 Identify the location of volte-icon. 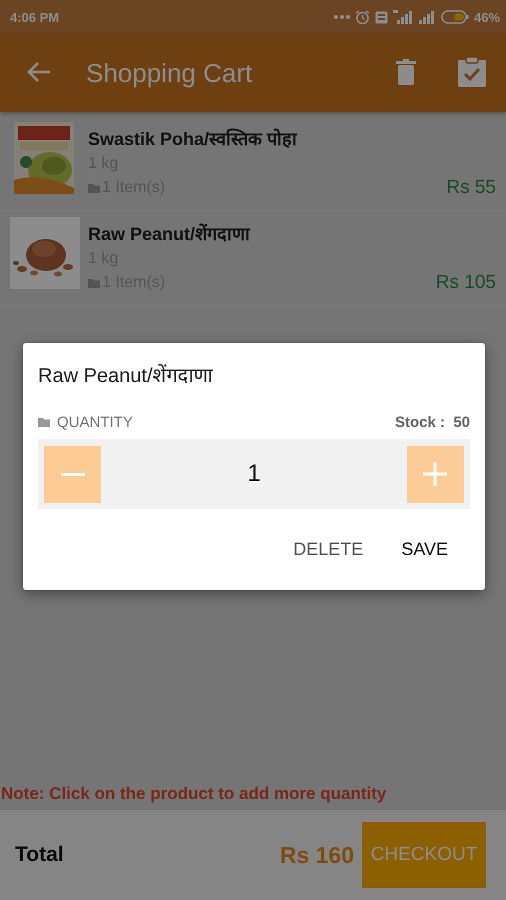
(381, 17).